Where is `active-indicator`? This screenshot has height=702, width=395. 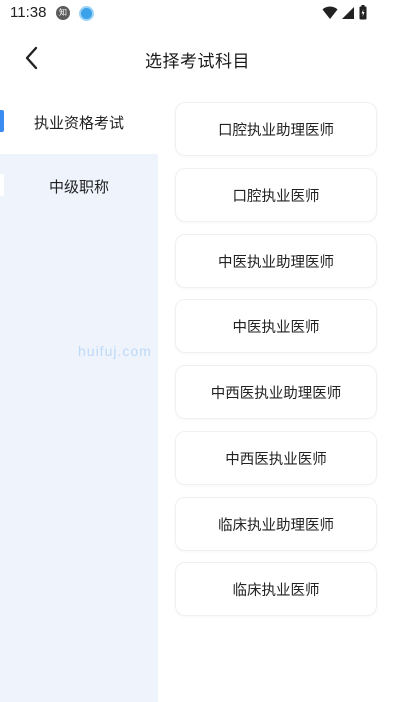
active-indicator is located at coordinates (2, 121).